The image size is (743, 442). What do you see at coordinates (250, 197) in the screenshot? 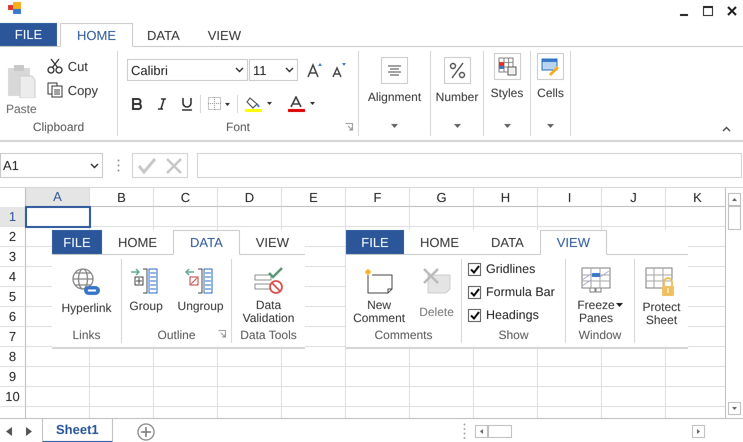
I see `column-header: D` at bounding box center [250, 197].